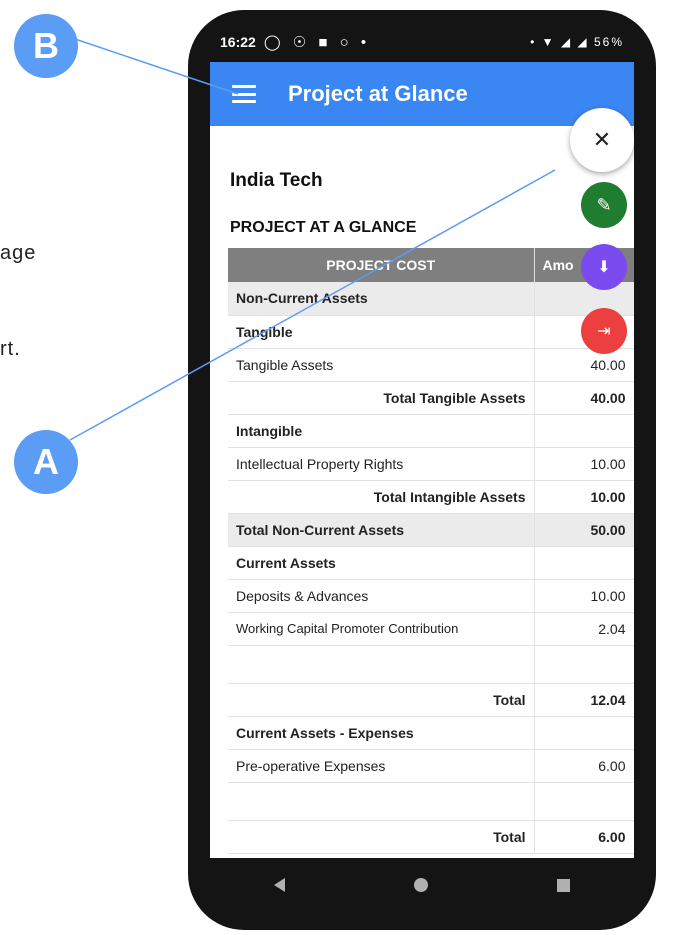 Image resolution: width=678 pixels, height=935 pixels. I want to click on callout-line-b, so click(155, 66).